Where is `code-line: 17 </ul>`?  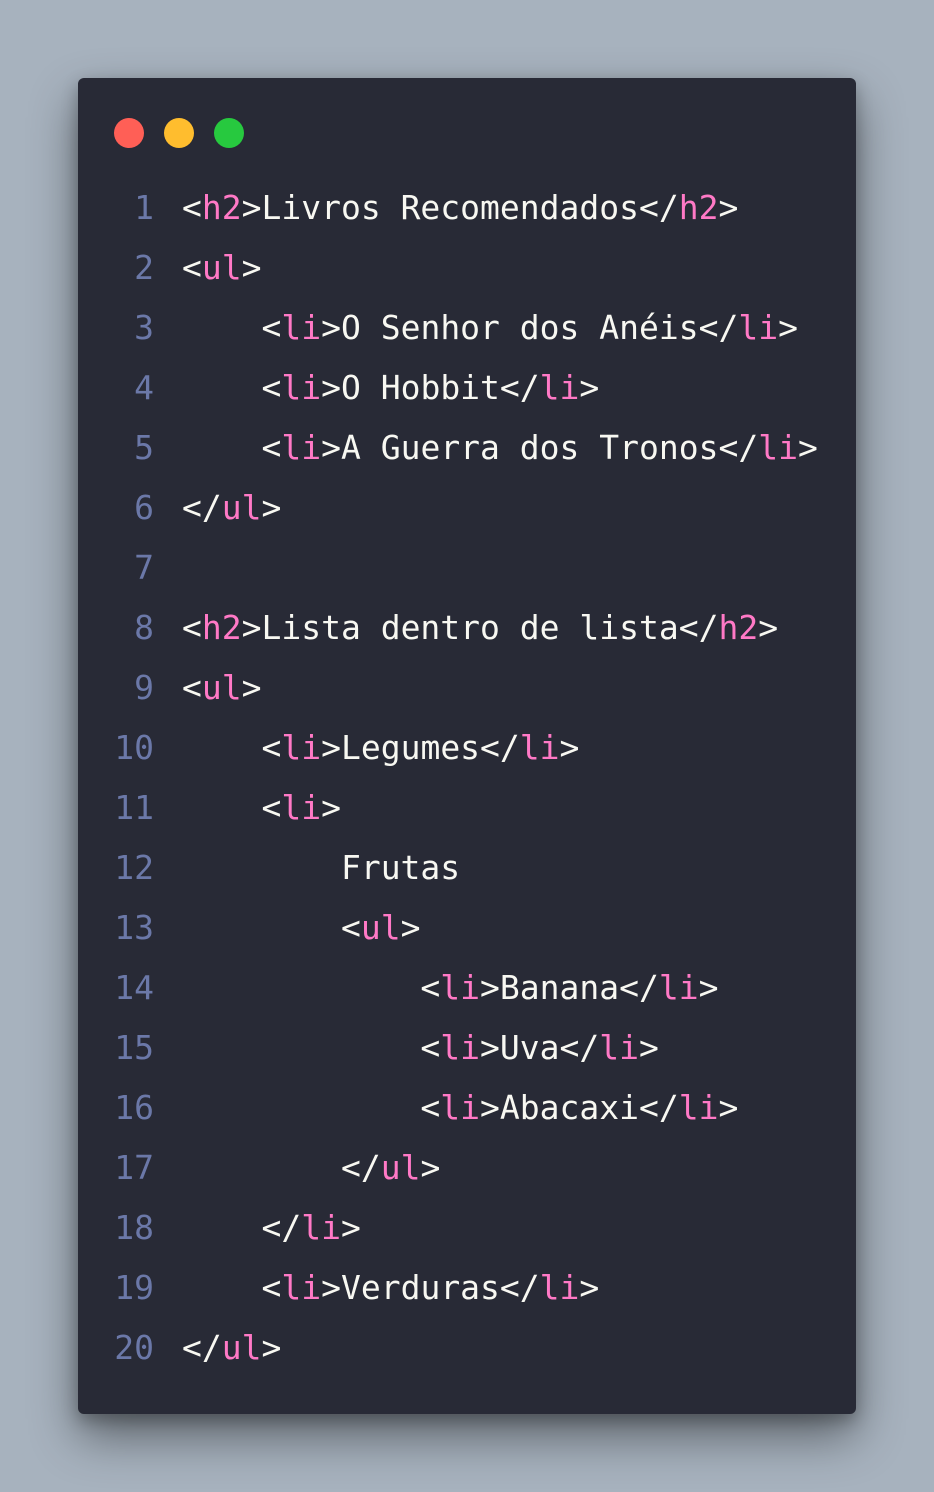
code-line: 17 </ul> is located at coordinates (467, 1168).